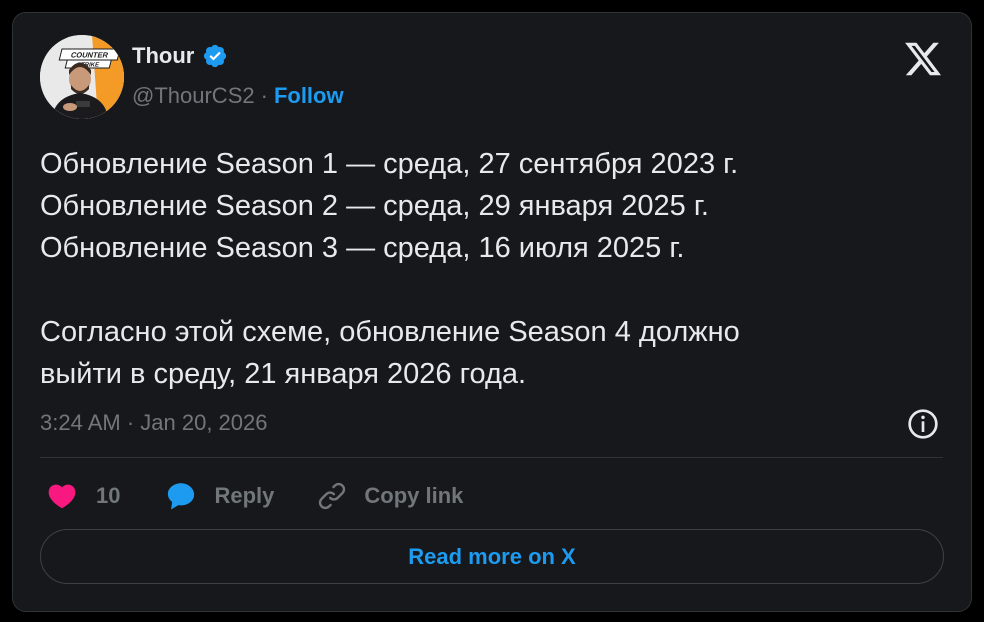 The width and height of the screenshot is (984, 622). I want to click on tweet-line: выйти в среду, 21 января 2026 года., so click(283, 374).